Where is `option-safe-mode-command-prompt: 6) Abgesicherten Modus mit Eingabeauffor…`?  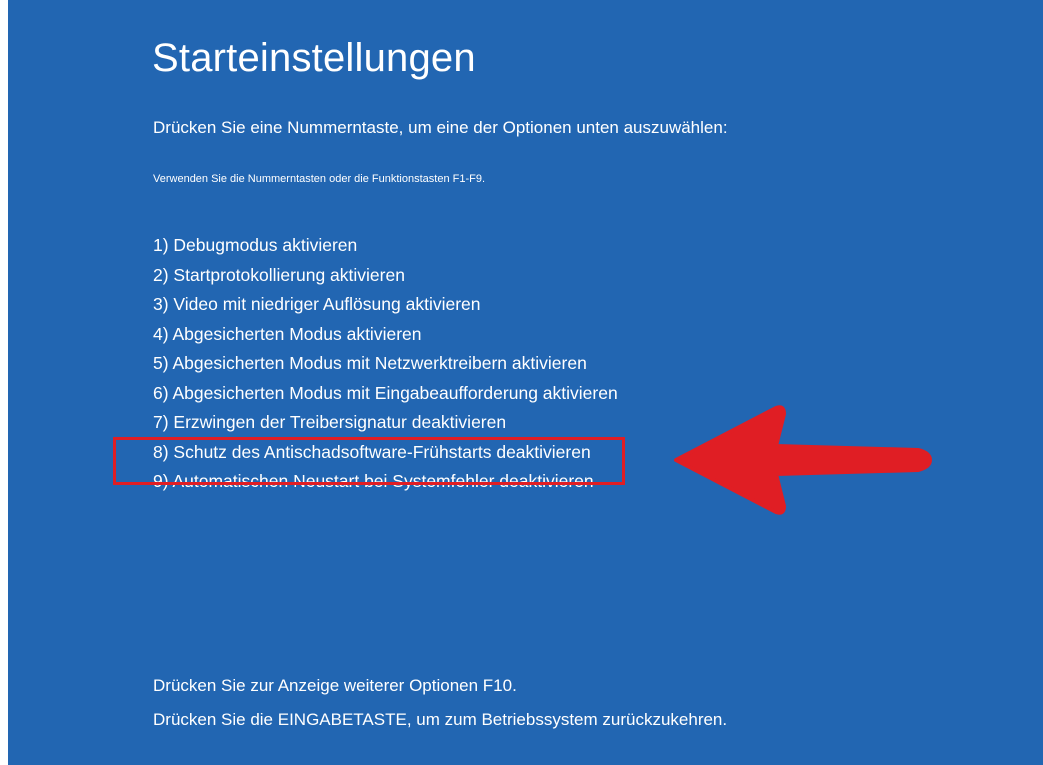 option-safe-mode-command-prompt: 6) Abgesicherten Modus mit Eingabeauffor… is located at coordinates (385, 394).